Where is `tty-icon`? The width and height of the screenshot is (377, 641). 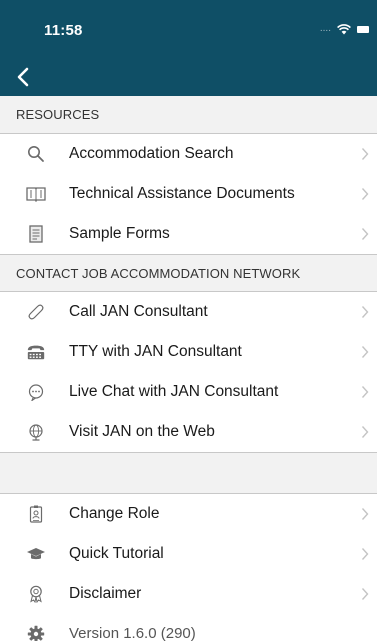 tty-icon is located at coordinates (36, 352).